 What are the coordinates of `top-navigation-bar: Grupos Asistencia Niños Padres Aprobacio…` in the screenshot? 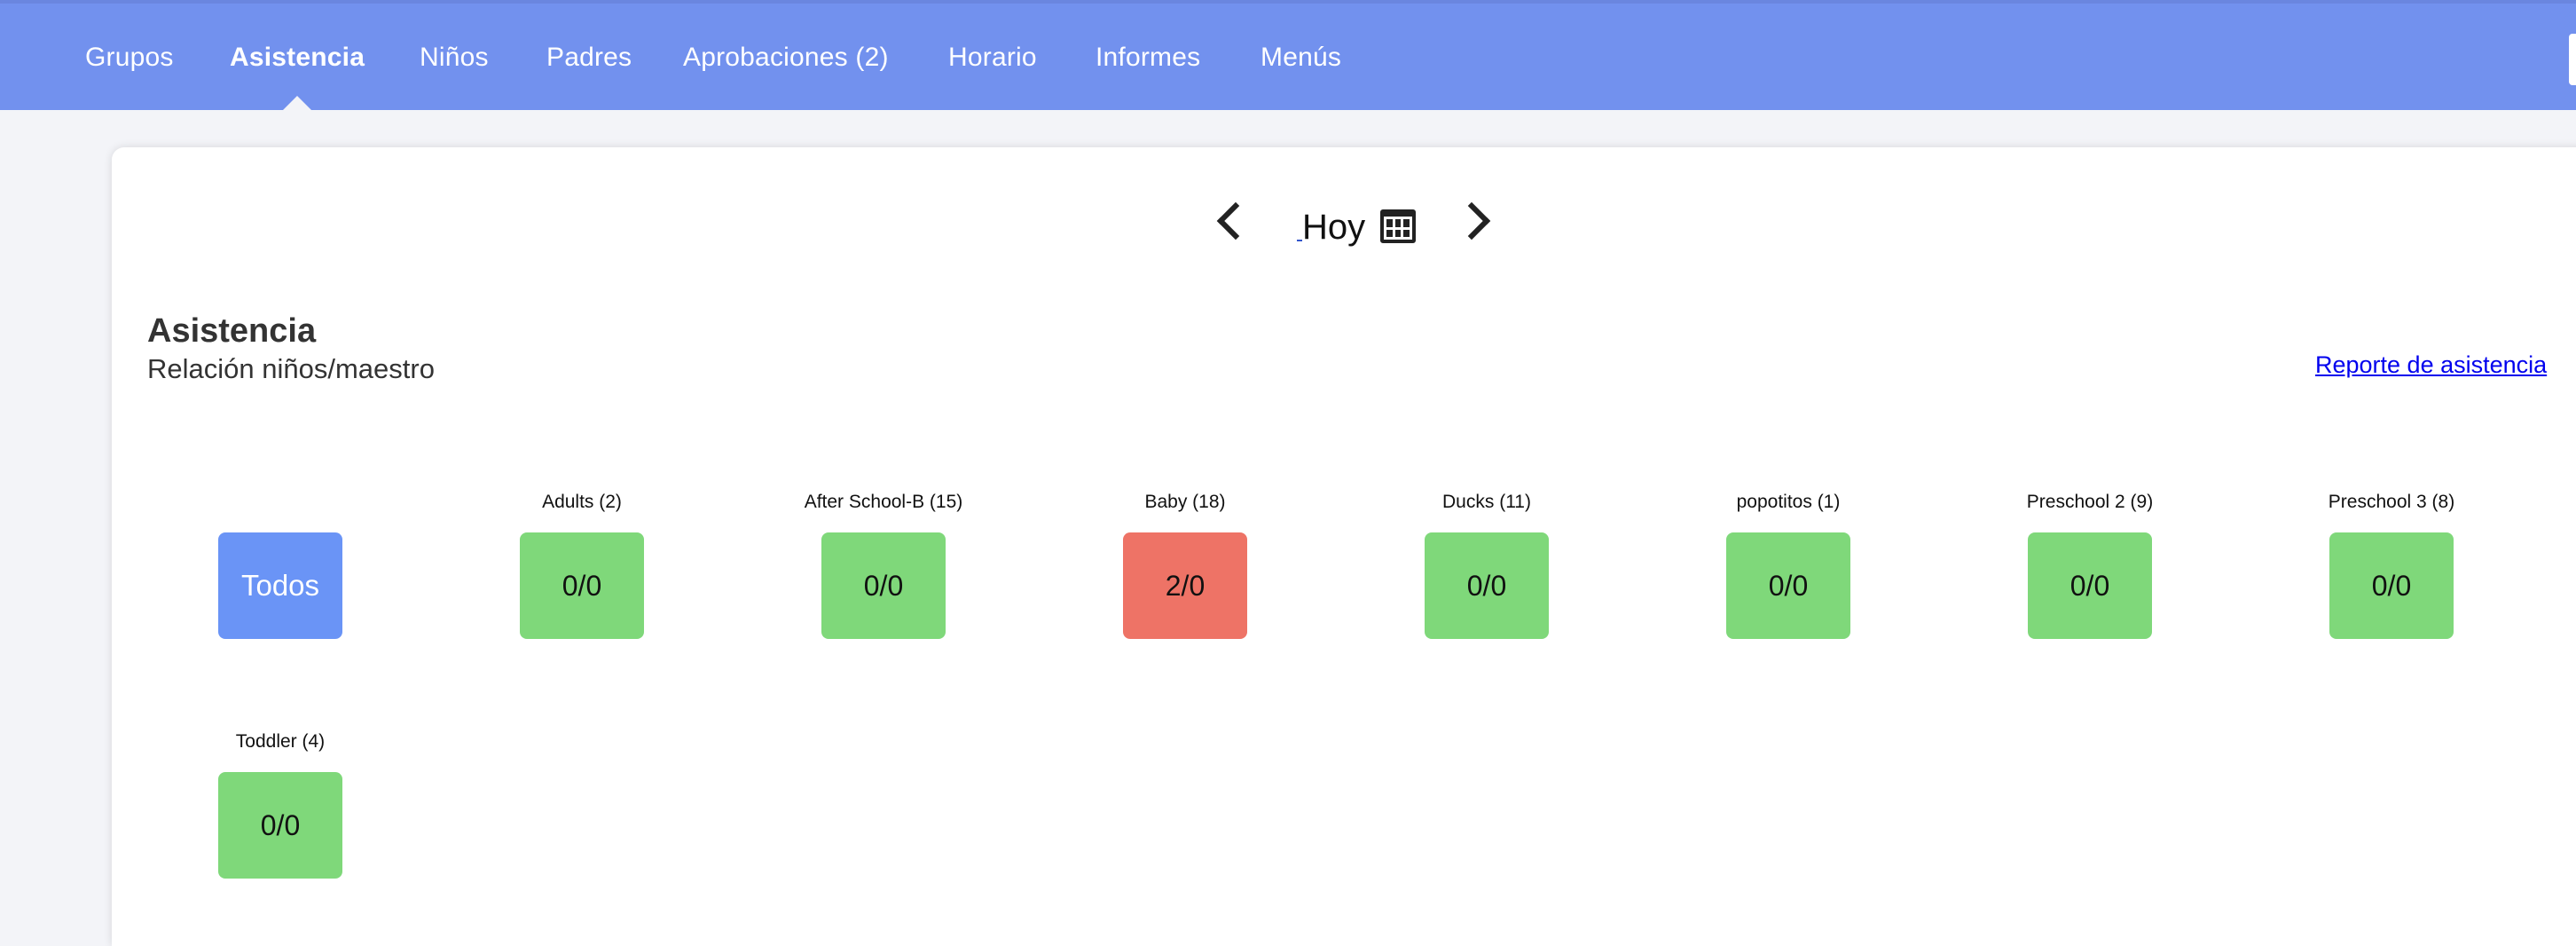 It's located at (1288, 57).